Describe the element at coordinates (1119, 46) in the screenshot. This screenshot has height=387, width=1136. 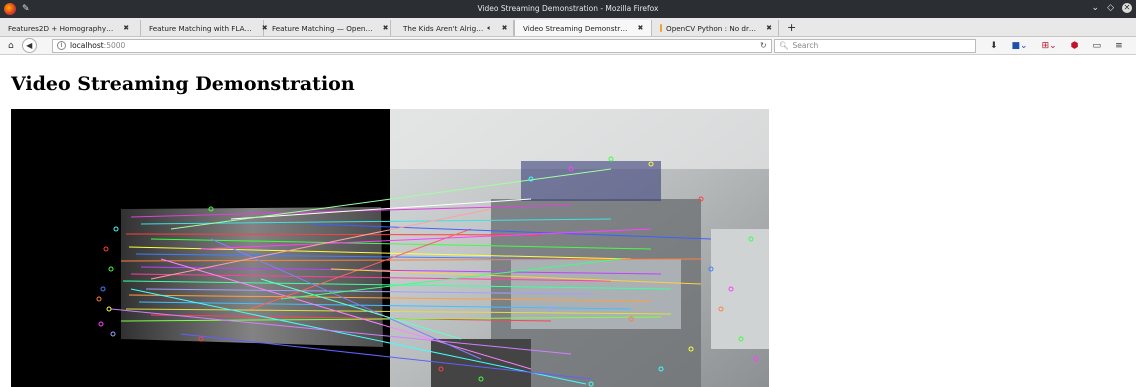
I see `hamburger-menu-icon: ≡` at that location.